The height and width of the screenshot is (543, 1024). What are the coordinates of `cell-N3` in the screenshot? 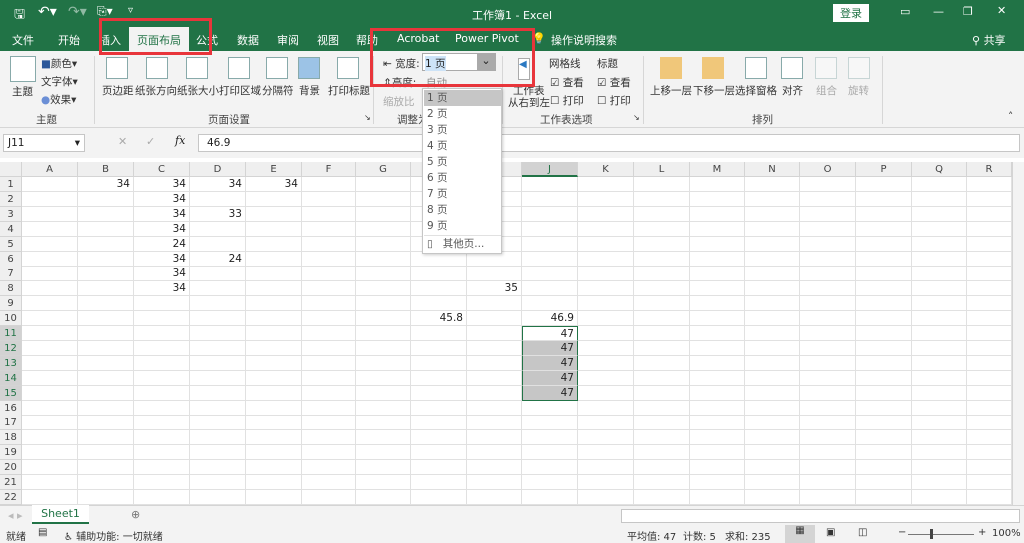 It's located at (772, 214).